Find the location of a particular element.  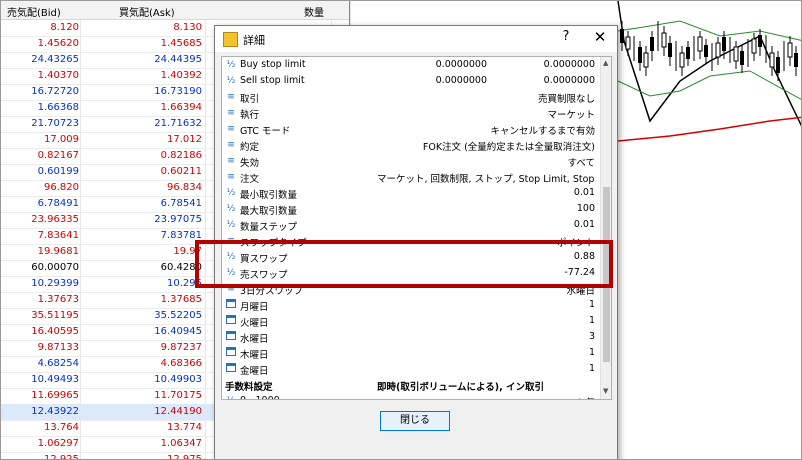

property-label: 0 - 1000 is located at coordinates (260, 397).